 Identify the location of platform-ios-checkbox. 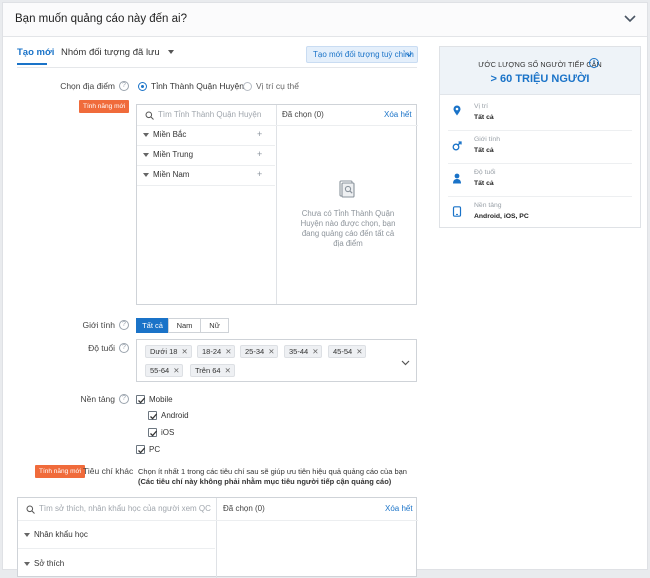
(153, 432).